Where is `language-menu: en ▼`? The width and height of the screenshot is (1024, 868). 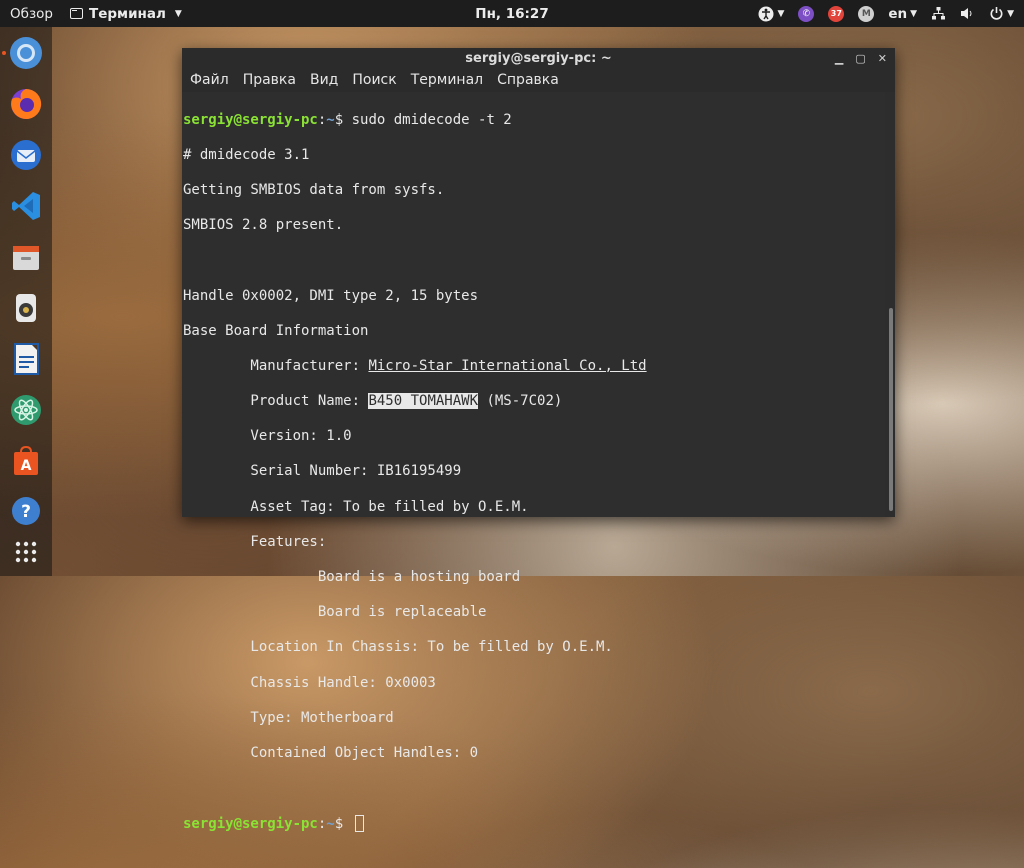
language-menu: en ▼ is located at coordinates (902, 14).